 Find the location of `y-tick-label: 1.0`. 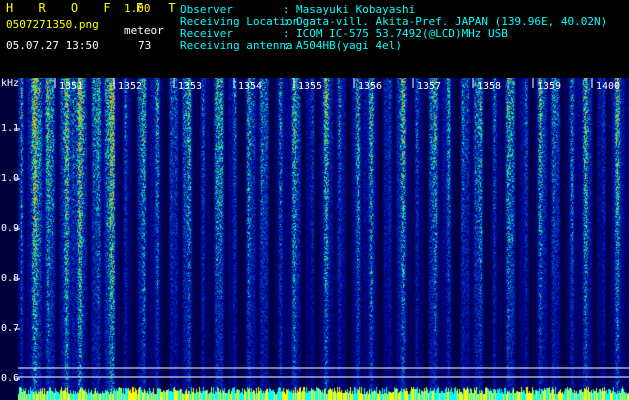

y-tick-label: 1.0 is located at coordinates (10, 178).